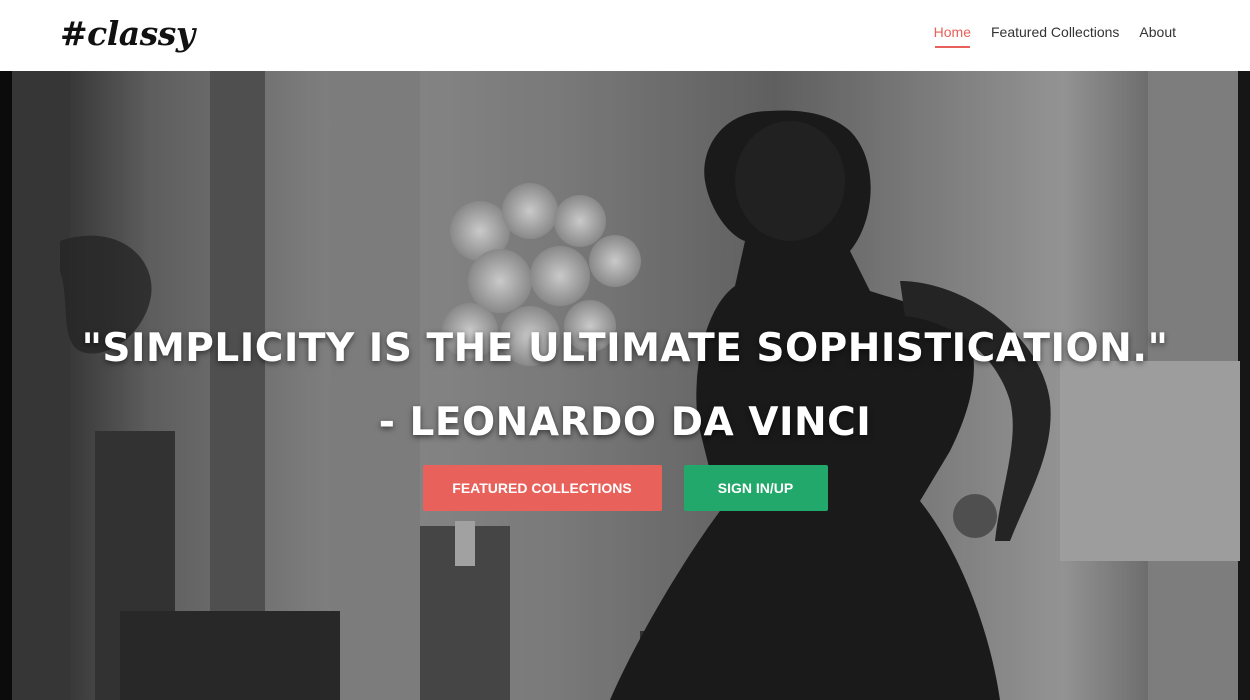 Image resolution: width=1250 pixels, height=700 pixels. Describe the element at coordinates (625, 423) in the screenshot. I see `hero-quote-author: - Leonardo da Vinci` at that location.